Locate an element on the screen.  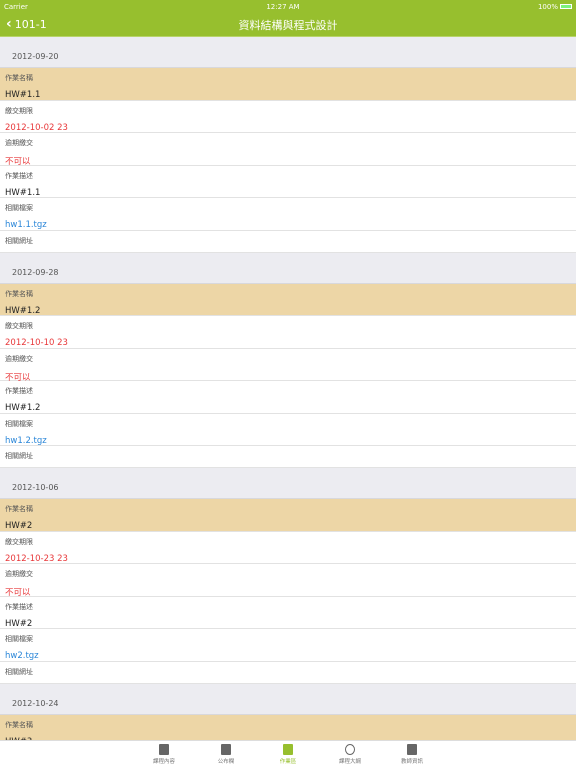
navigation-bar: ‹ 101-1 資料結構與程式設計 is located at coordinates (288, 24).